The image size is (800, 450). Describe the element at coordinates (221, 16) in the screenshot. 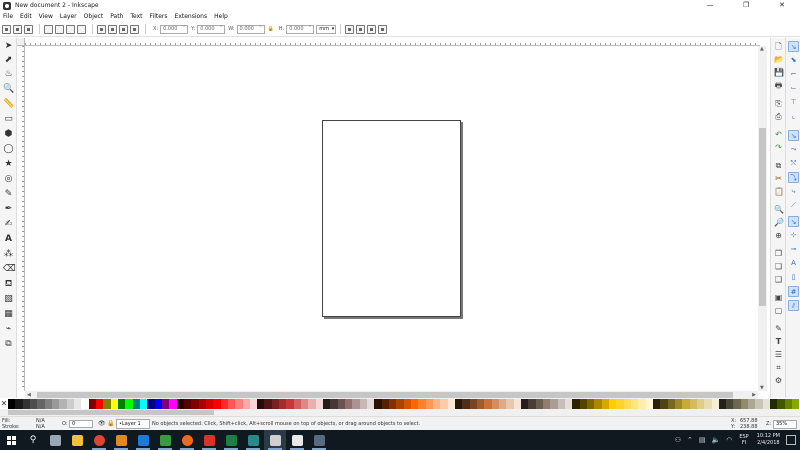

I see `menu-help: Help` at that location.